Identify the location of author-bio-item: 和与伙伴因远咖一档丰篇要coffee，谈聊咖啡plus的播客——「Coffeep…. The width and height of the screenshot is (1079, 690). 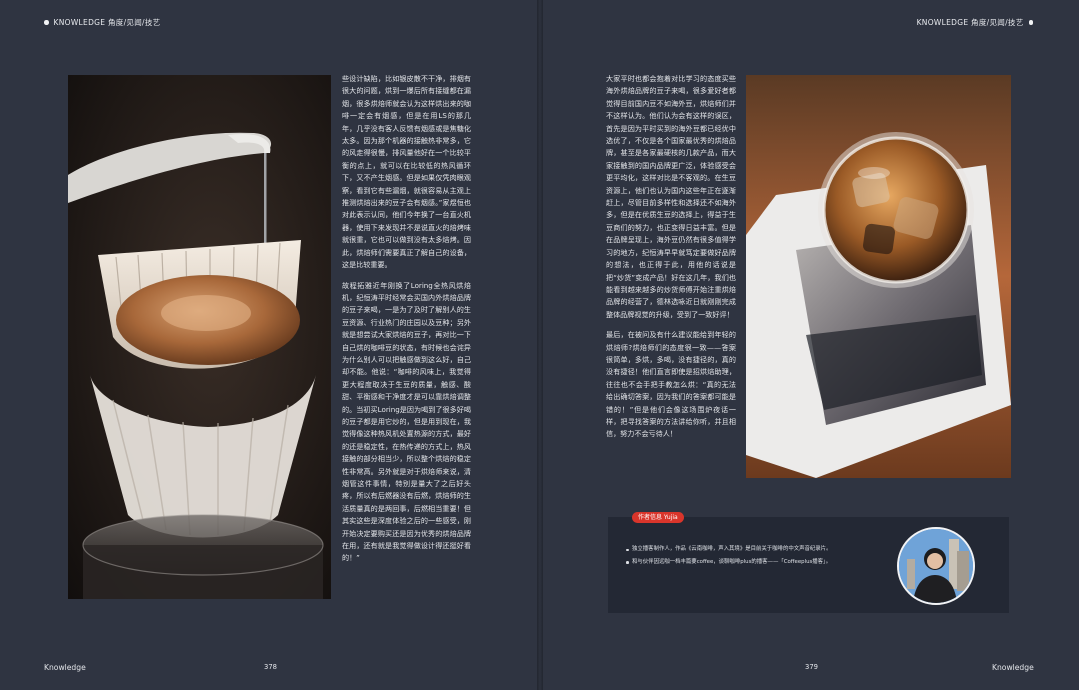
(757, 563).